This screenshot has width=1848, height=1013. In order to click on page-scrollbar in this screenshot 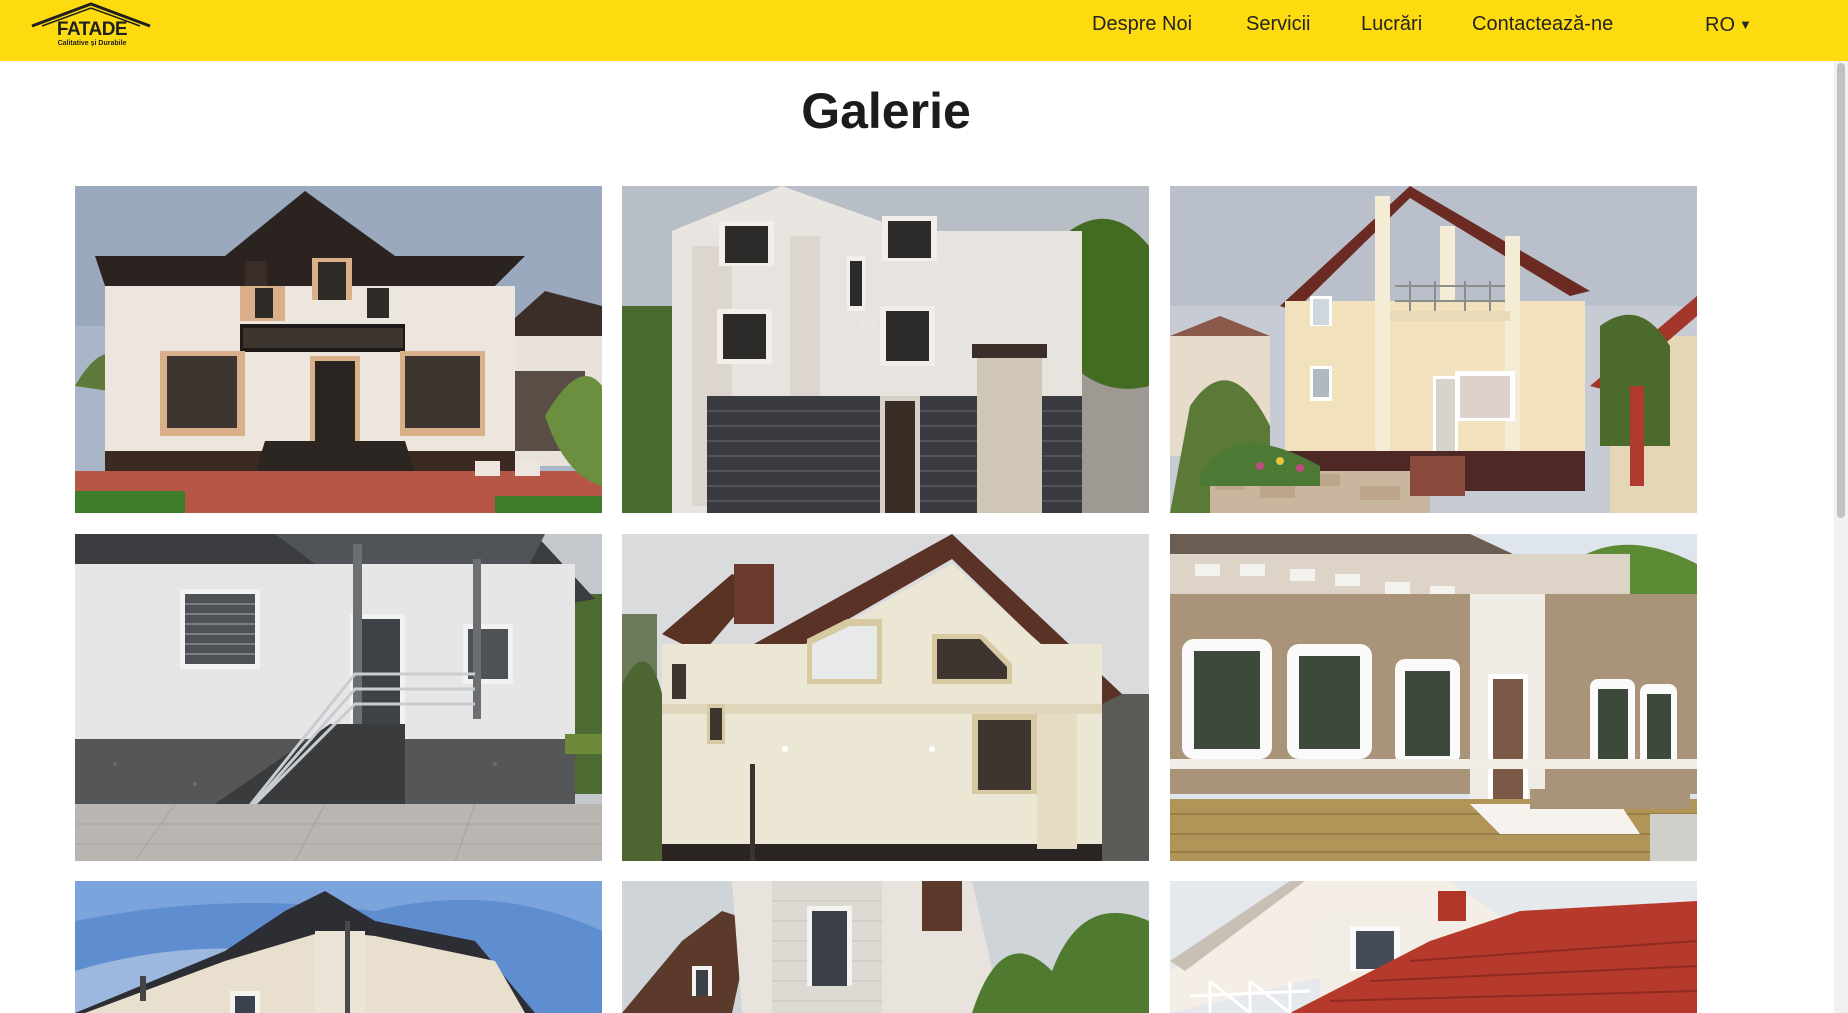, I will do `click(1841, 537)`.